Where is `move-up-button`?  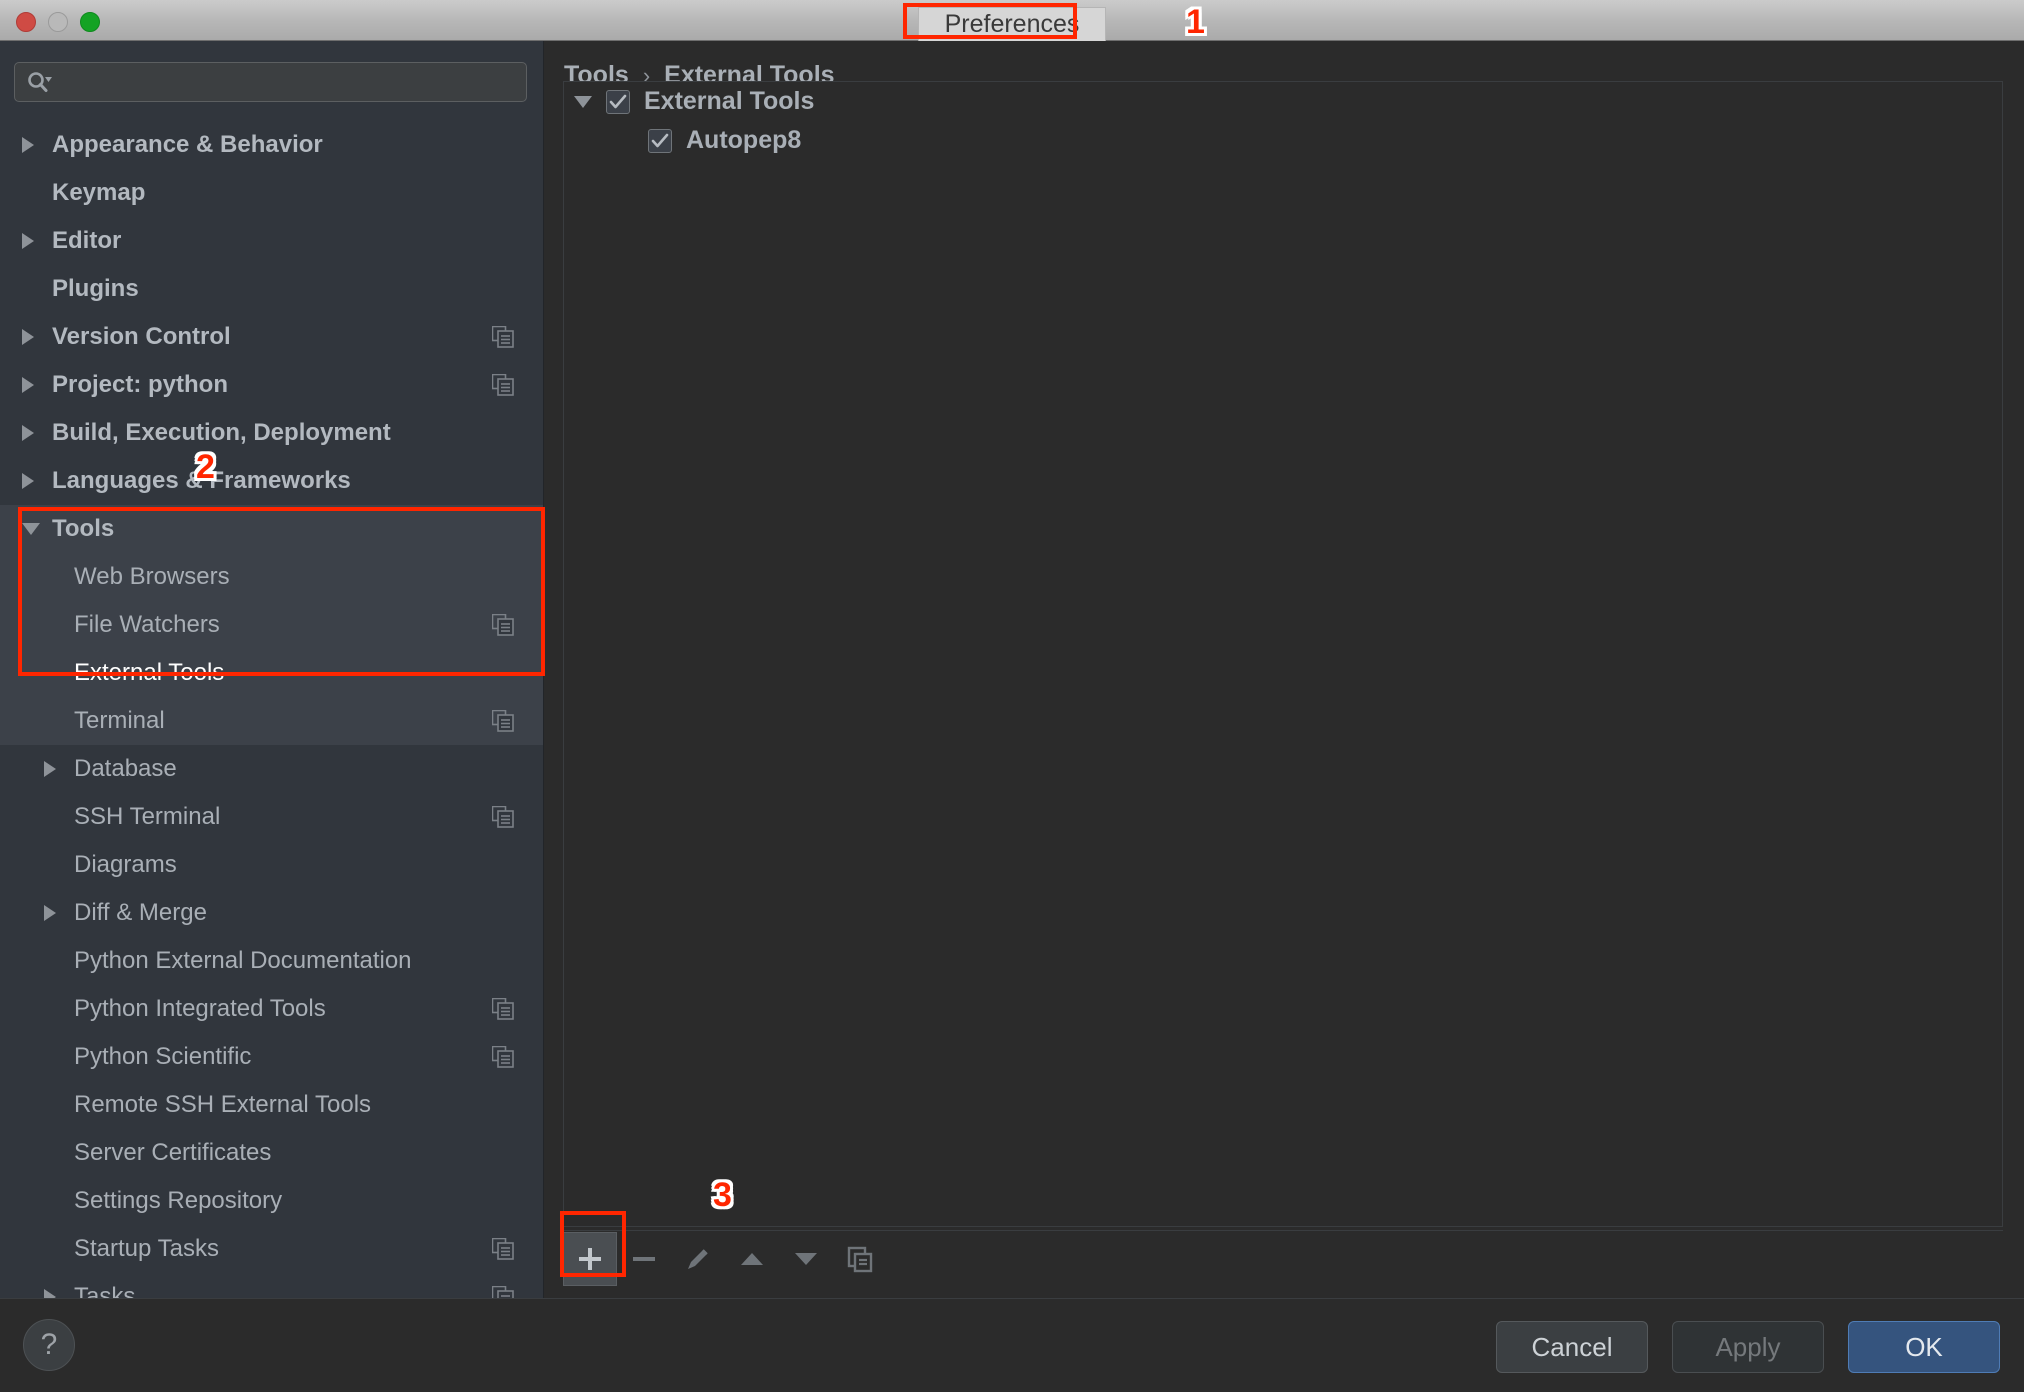 move-up-button is located at coordinates (752, 1259).